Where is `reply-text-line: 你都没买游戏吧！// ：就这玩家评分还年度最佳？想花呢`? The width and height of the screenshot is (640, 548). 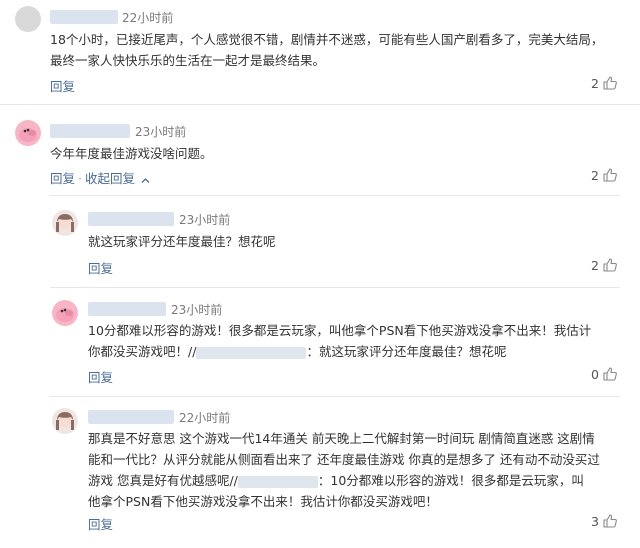 reply-text-line: 你都没买游戏吧！// ：就这玩家评分还年度最佳？想花呢 is located at coordinates (353, 351).